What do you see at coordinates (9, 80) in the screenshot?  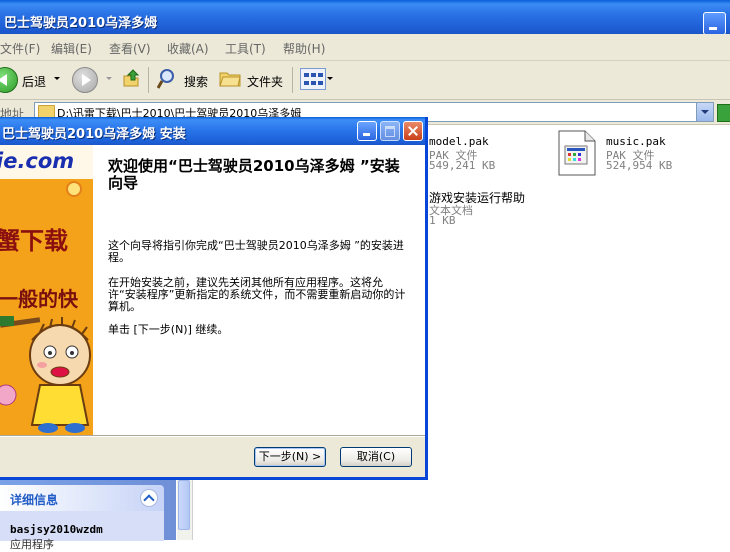 I see `back-arrow-icon` at bounding box center [9, 80].